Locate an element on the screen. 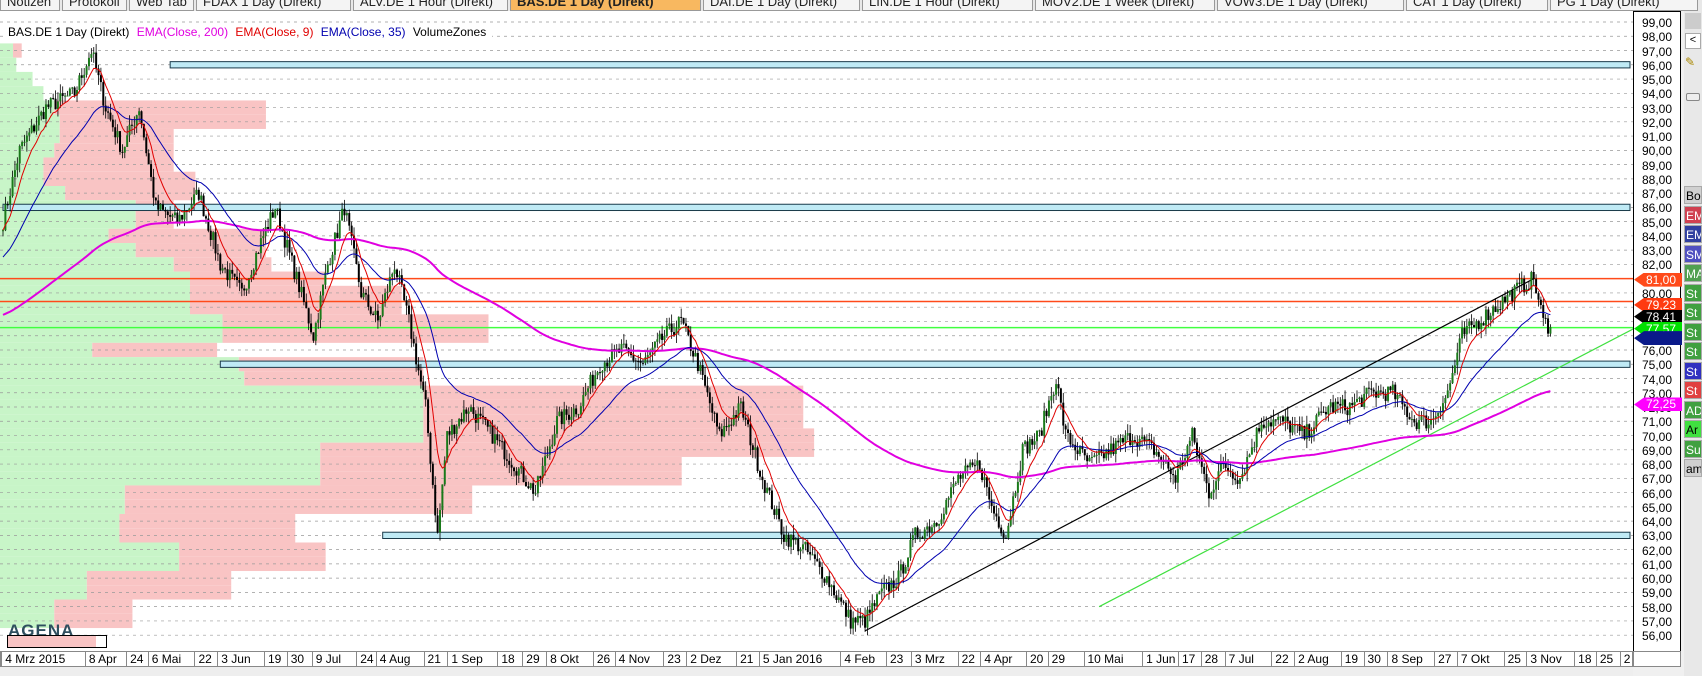 Image resolution: width=1702 pixels, height=676 pixels. indicator-button: Su is located at coordinates (1693, 448).